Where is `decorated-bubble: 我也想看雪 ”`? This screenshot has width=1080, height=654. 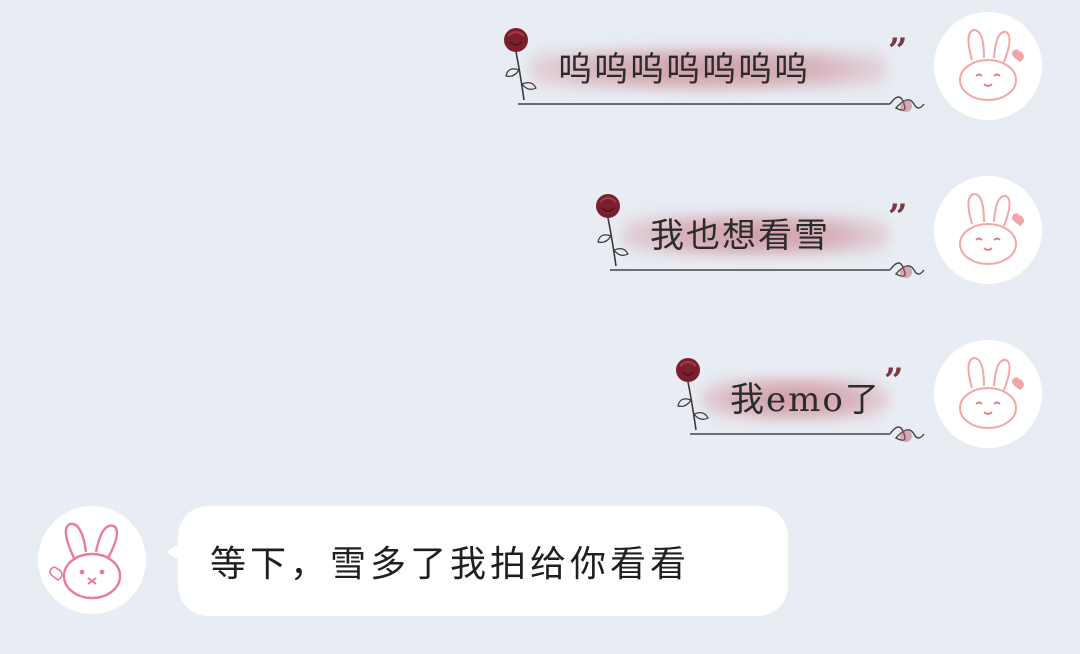 decorated-bubble: 我也想看雪 ” is located at coordinates (761, 233).